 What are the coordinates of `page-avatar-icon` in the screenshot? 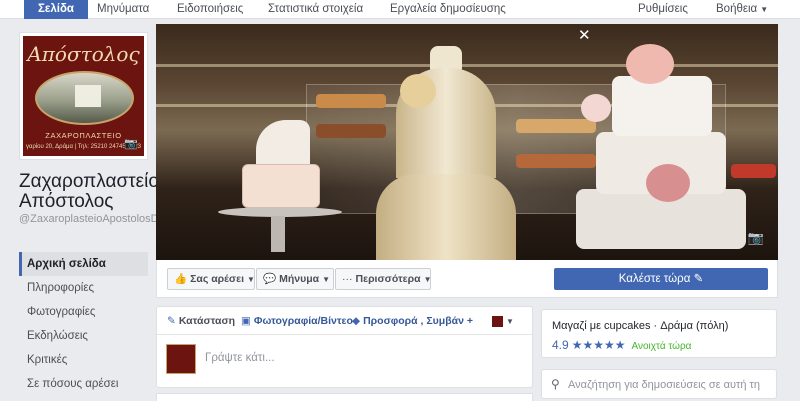 It's located at (497, 321).